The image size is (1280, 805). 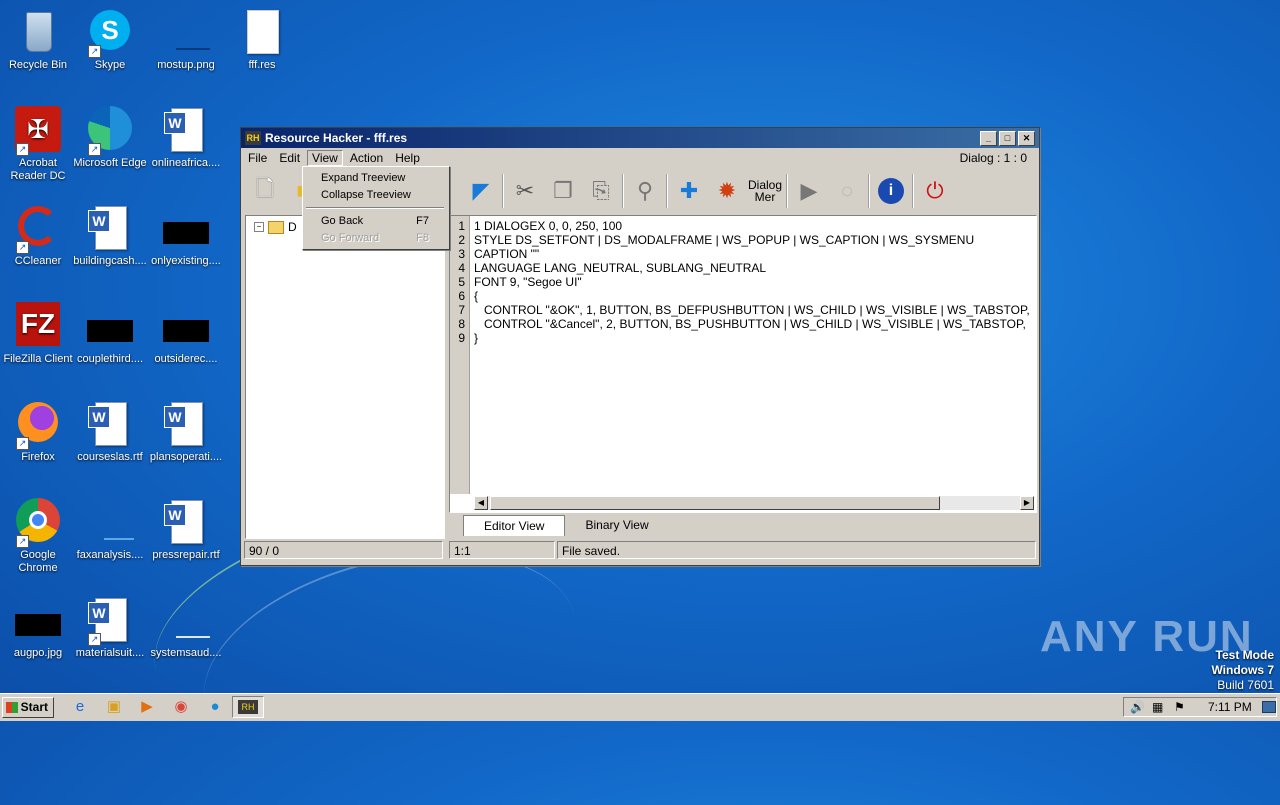 I want to click on dialog-merge-label: Dialog, so click(x=765, y=184).